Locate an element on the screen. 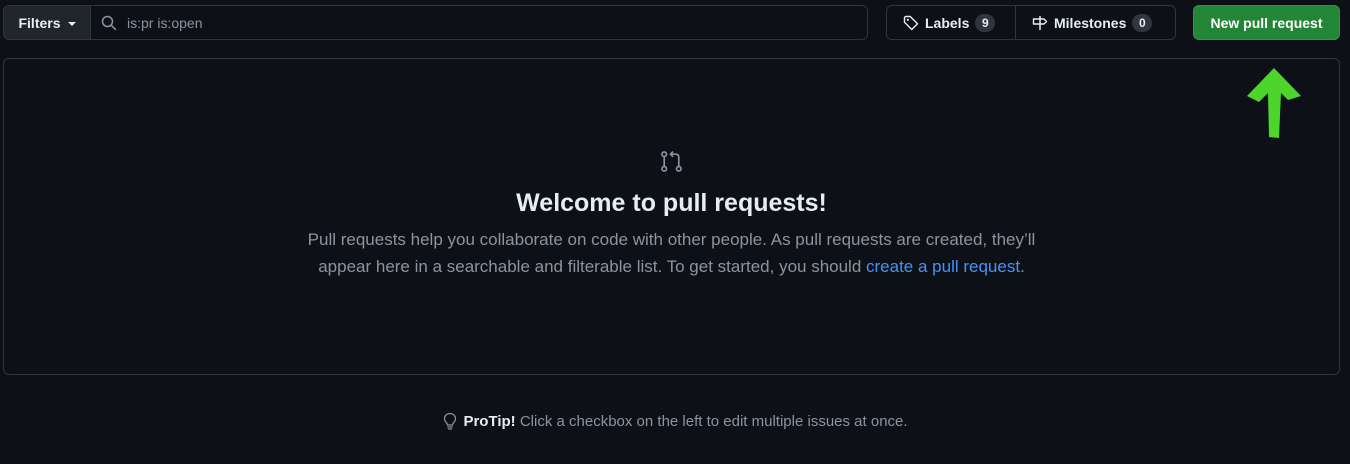  filters-button: Filters is located at coordinates (47, 22).